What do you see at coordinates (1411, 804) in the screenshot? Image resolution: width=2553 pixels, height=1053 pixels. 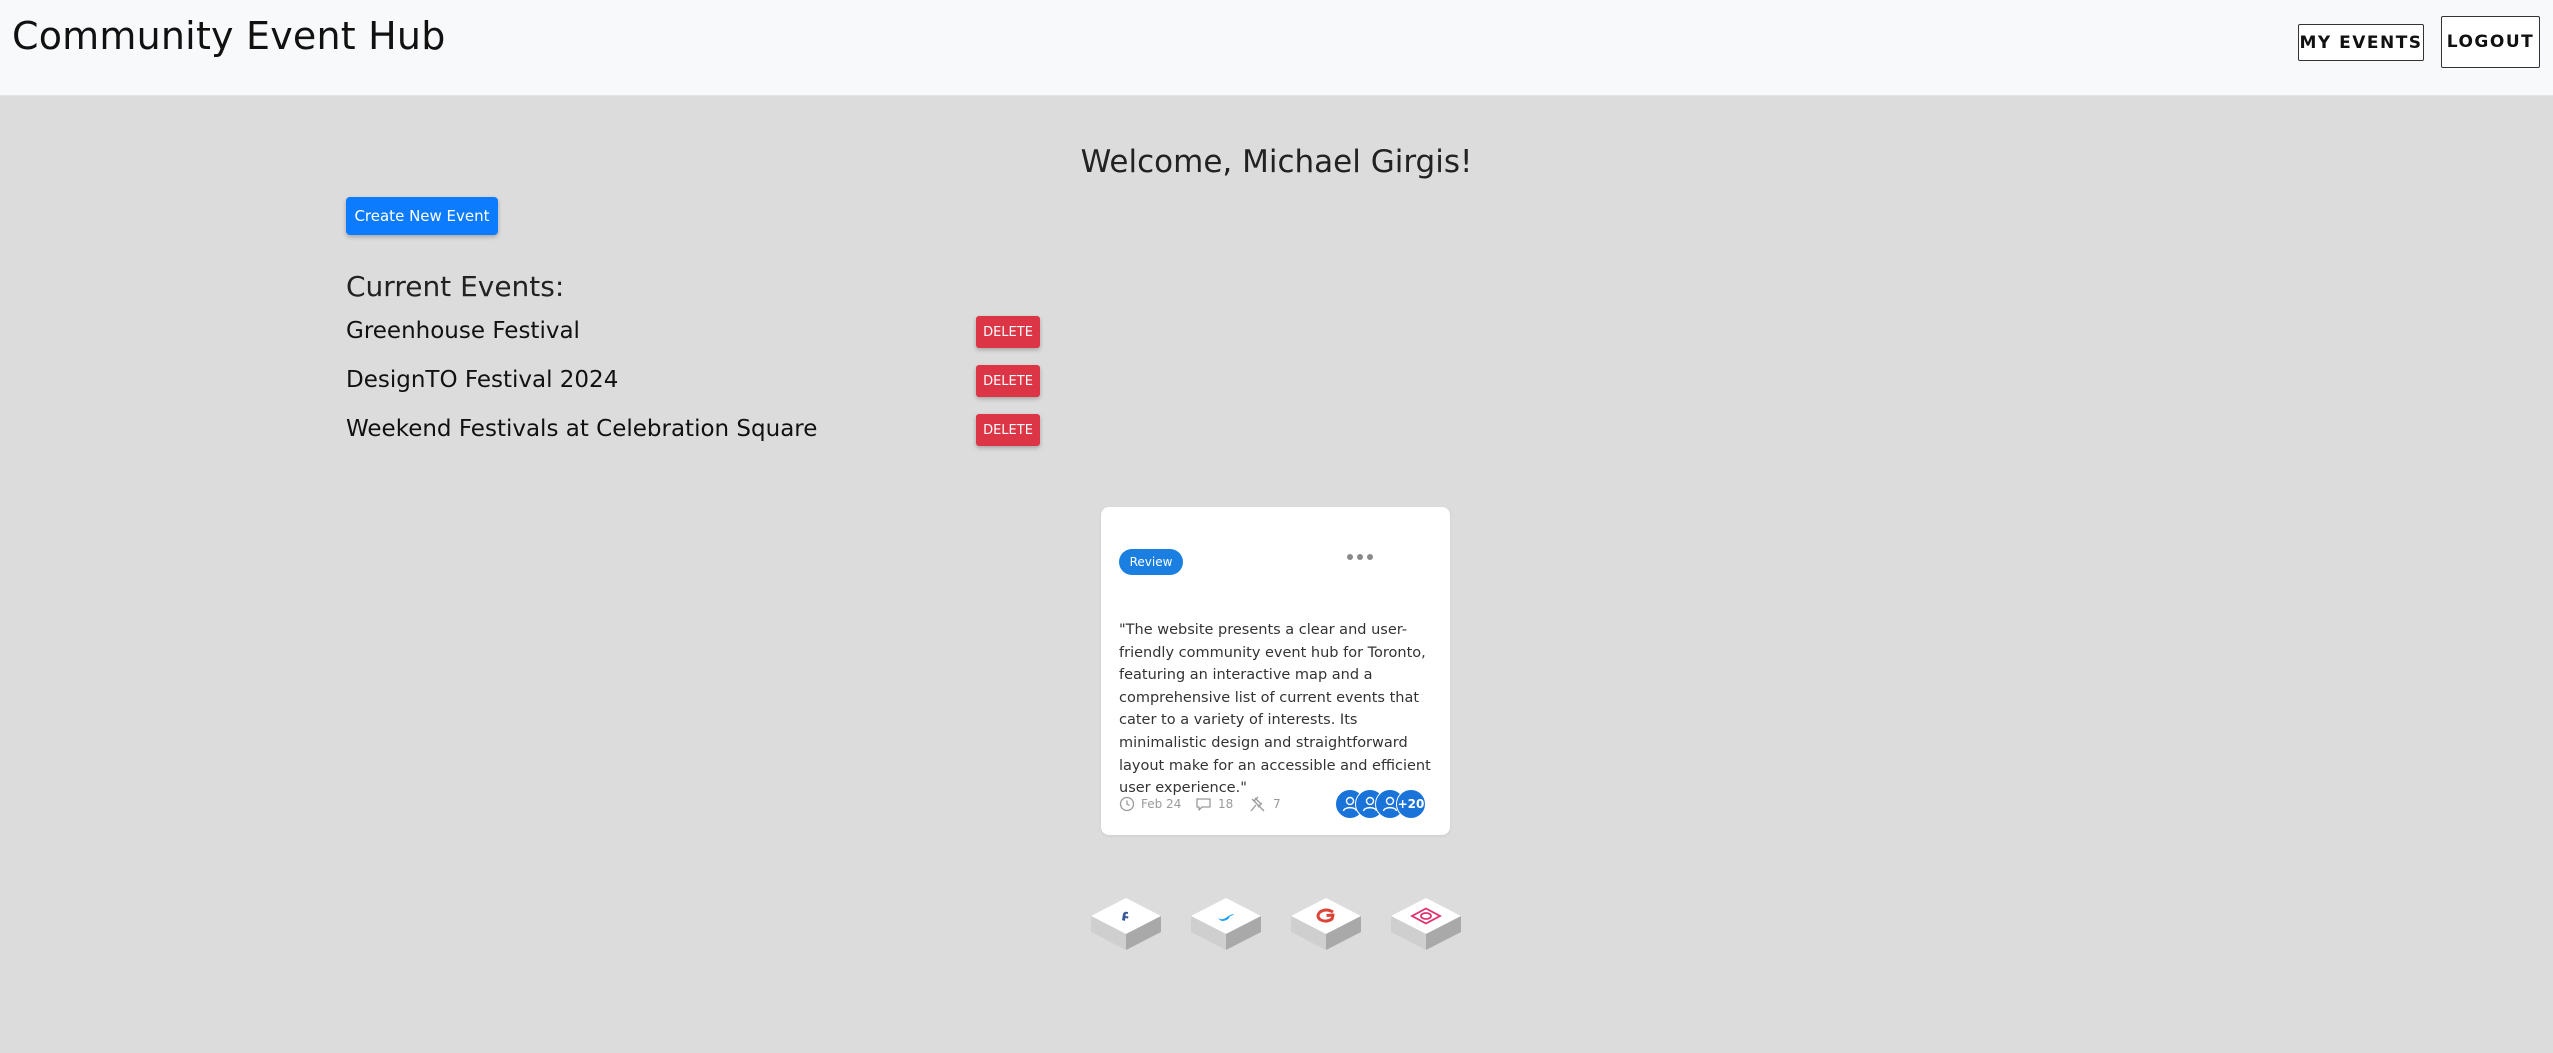 I see `more-participants-badge: +20` at bounding box center [1411, 804].